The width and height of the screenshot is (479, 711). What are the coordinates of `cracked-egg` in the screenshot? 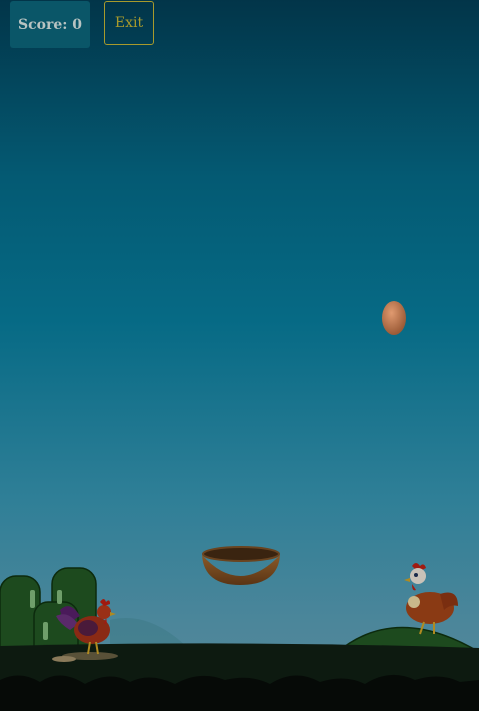 It's located at (64, 659).